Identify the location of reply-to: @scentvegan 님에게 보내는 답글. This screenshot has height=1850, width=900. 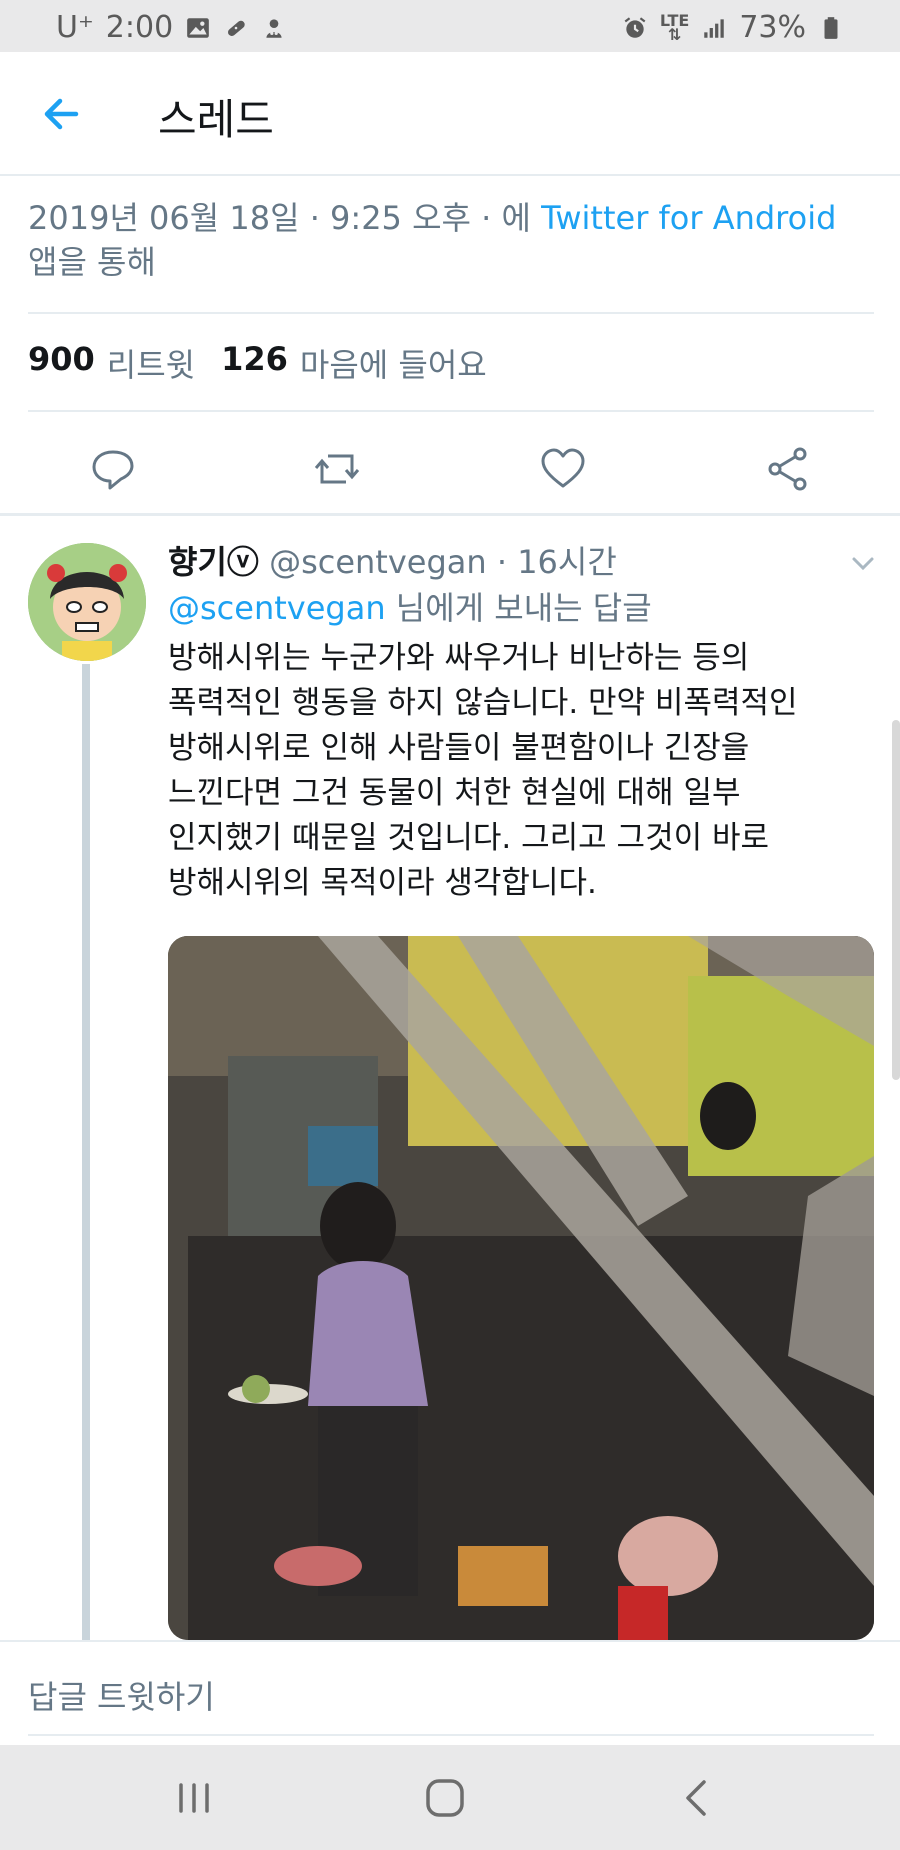
(410, 608).